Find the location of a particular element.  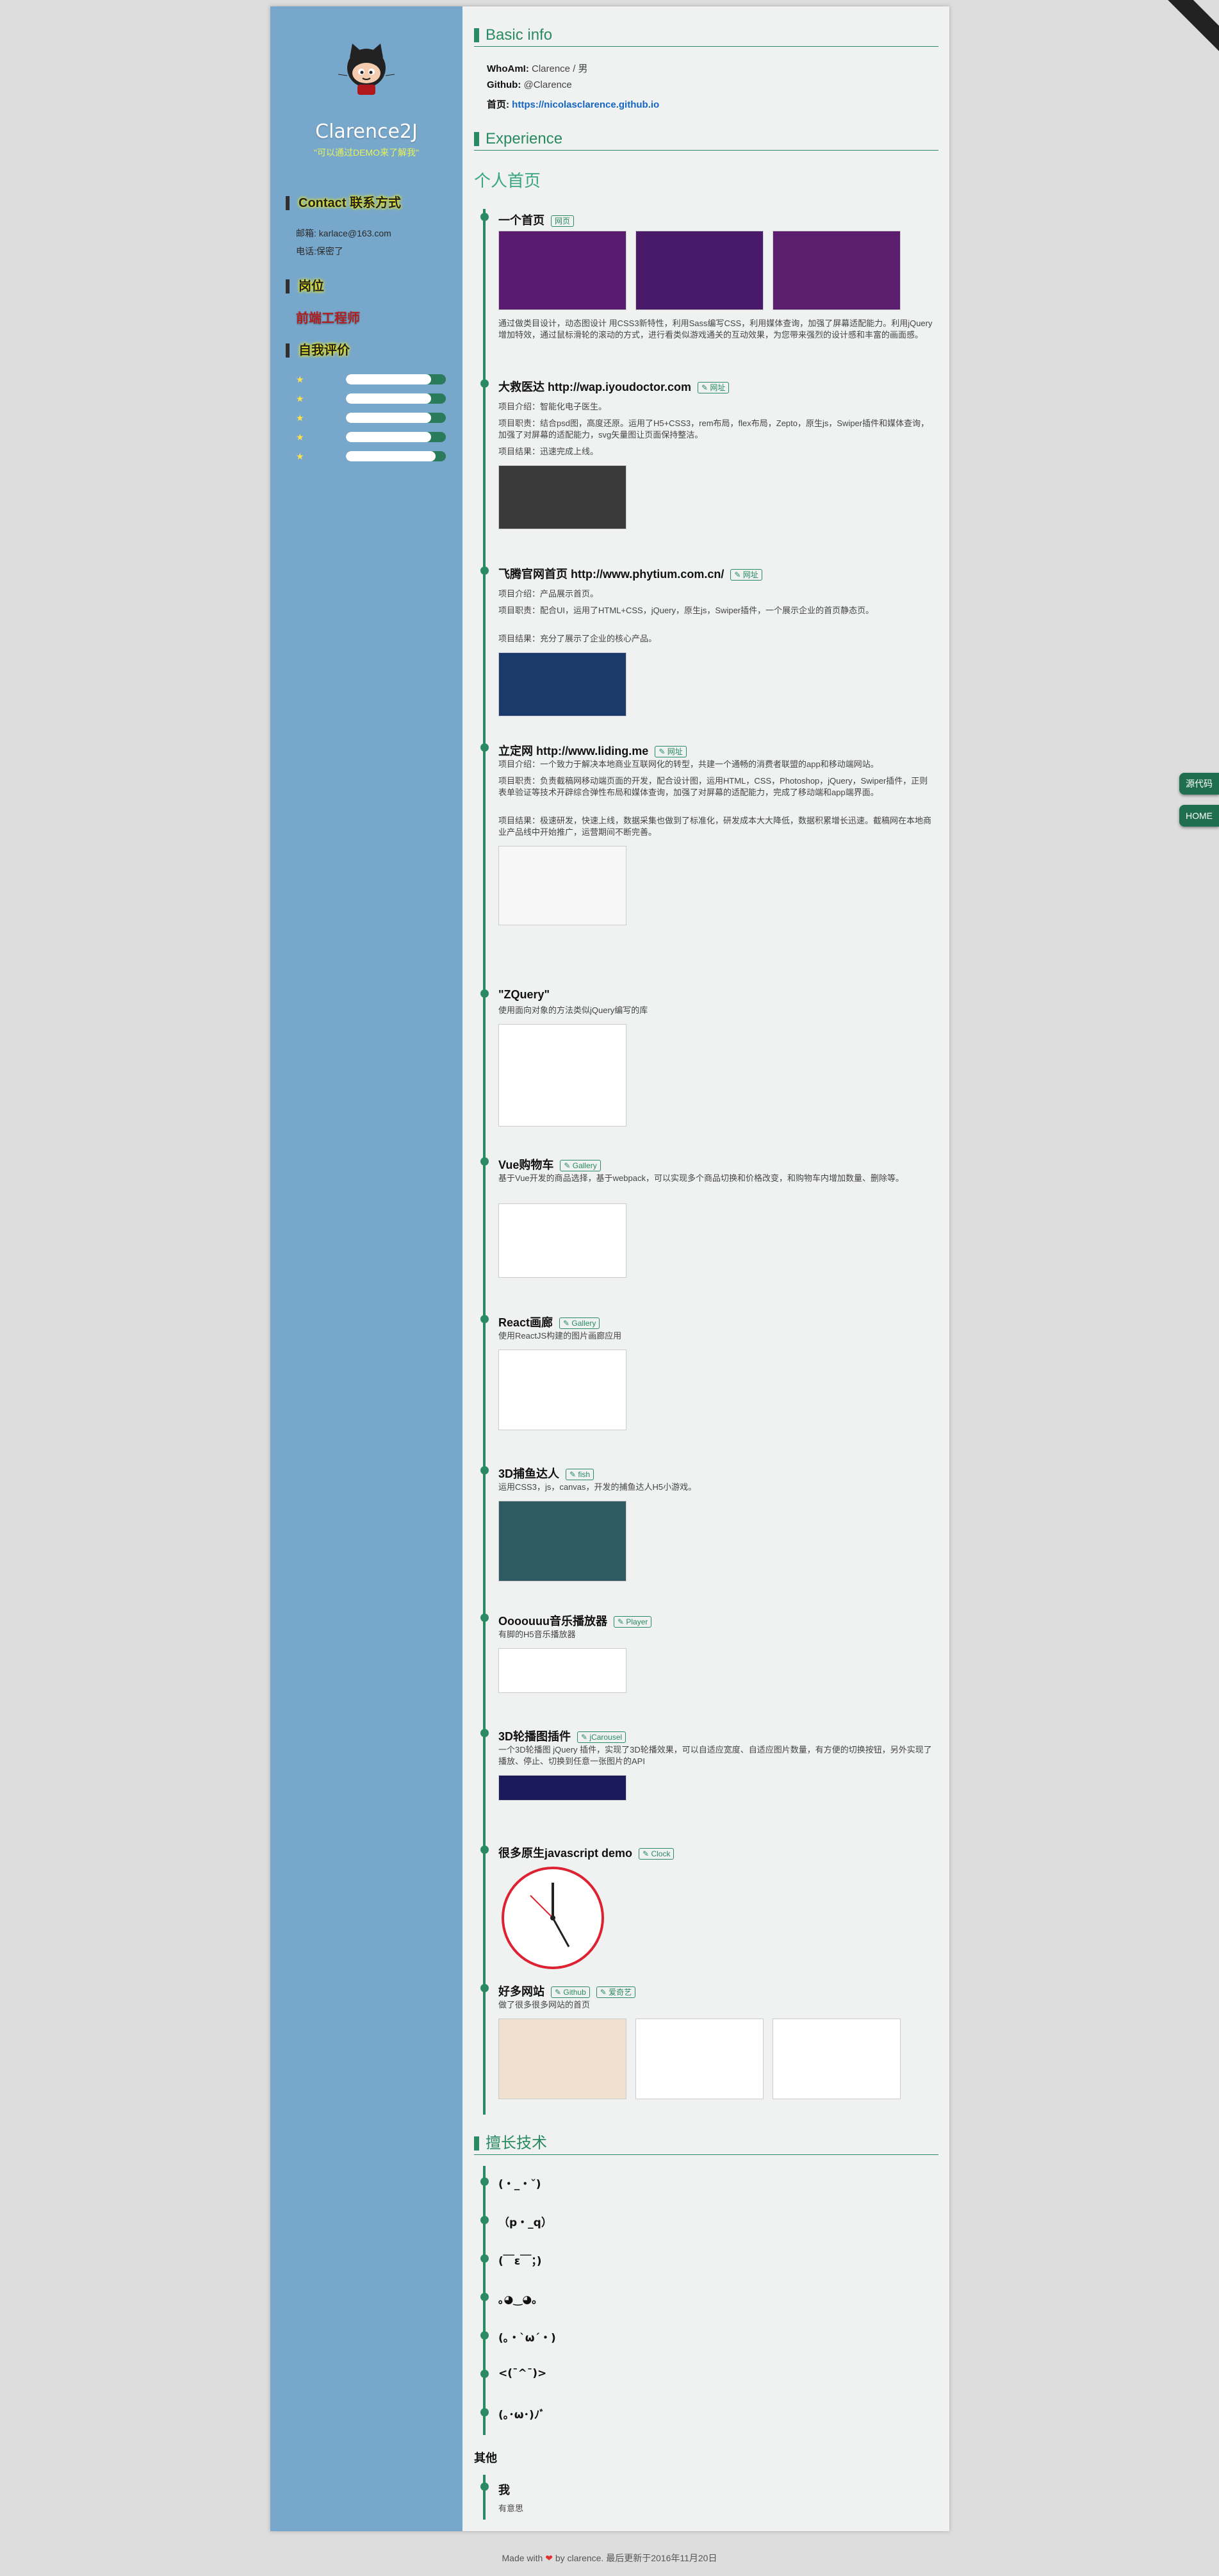

homepage-line: 首页: https://nicolasclarence.github.io is located at coordinates (573, 104).